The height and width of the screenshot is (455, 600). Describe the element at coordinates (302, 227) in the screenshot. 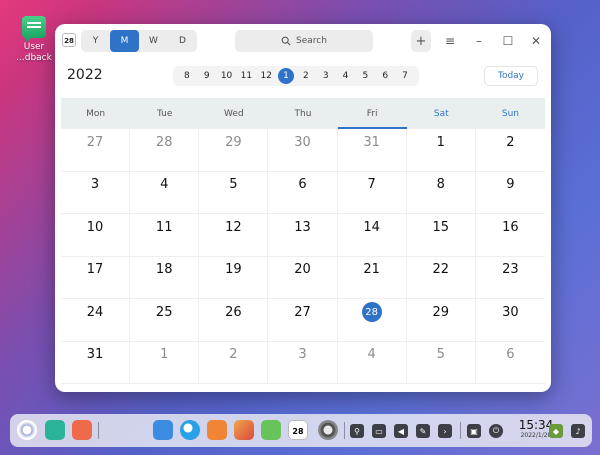

I see `day-number: 13` at that location.